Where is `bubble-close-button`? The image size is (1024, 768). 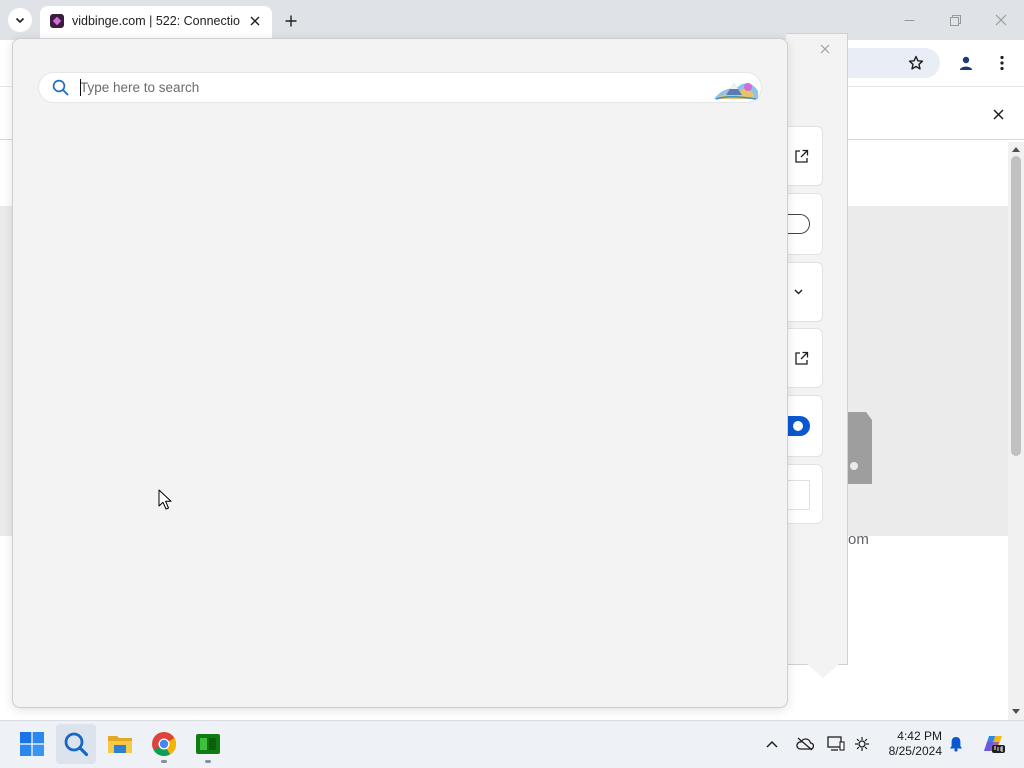
bubble-close-button is located at coordinates (825, 49).